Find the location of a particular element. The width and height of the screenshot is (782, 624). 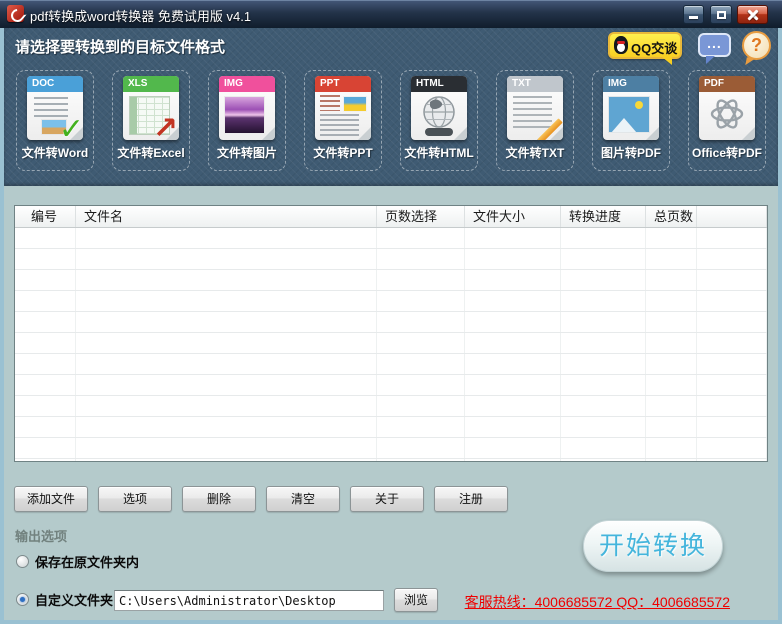

column-header-blank is located at coordinates (732, 216).